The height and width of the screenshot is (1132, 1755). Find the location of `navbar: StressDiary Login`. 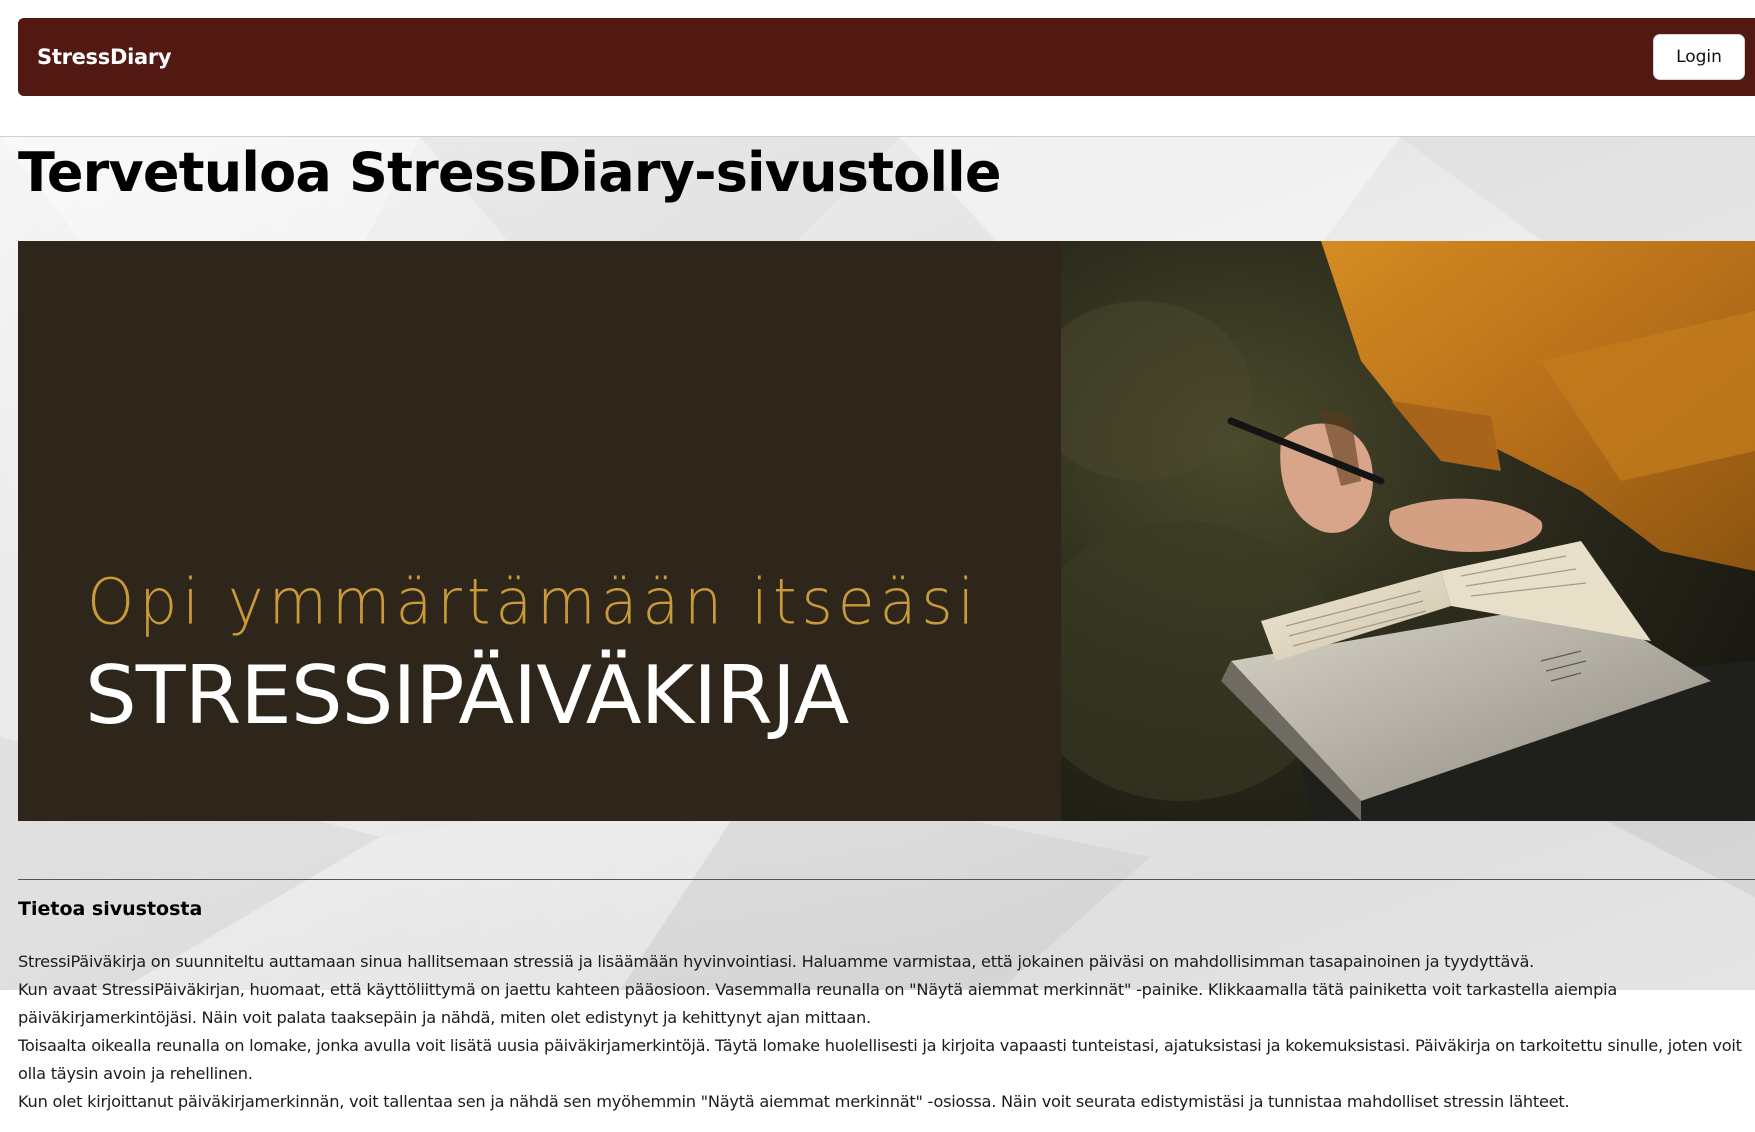

navbar: StressDiary Login is located at coordinates (886, 57).